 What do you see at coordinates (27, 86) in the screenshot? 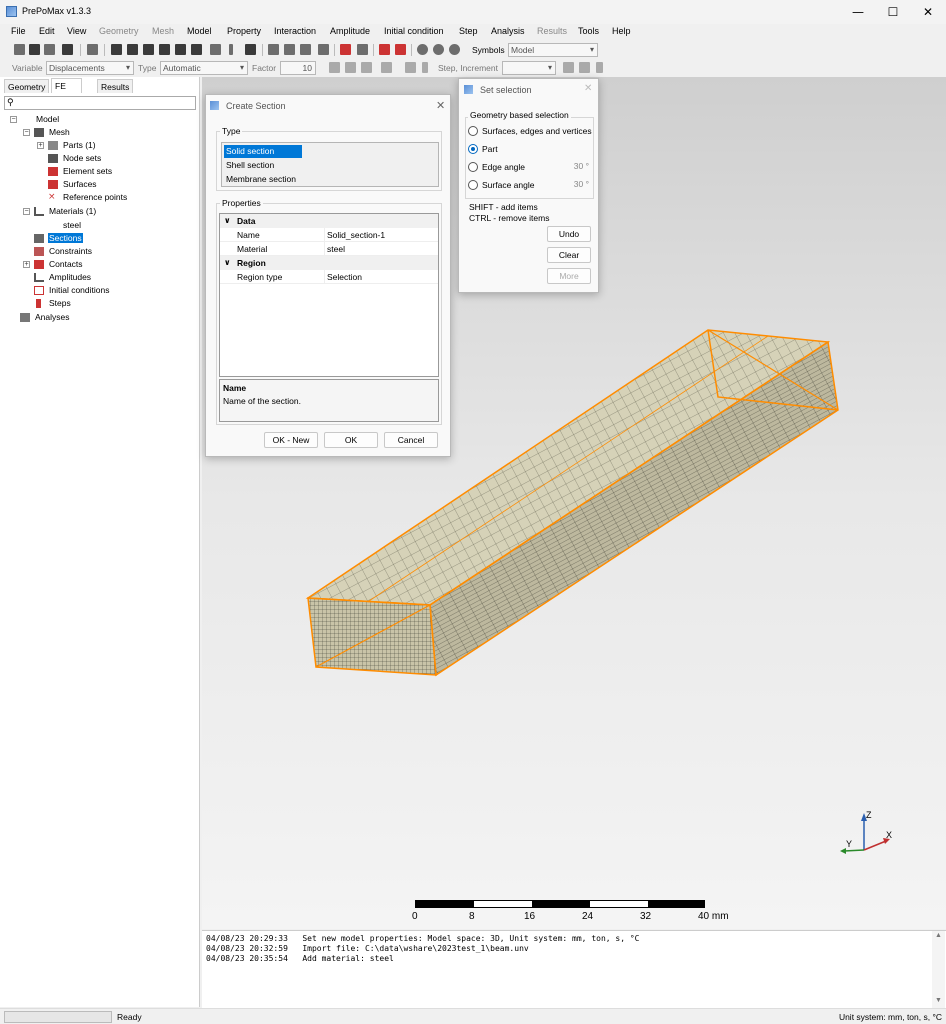
I see `tab-geometry: Geometry` at bounding box center [27, 86].